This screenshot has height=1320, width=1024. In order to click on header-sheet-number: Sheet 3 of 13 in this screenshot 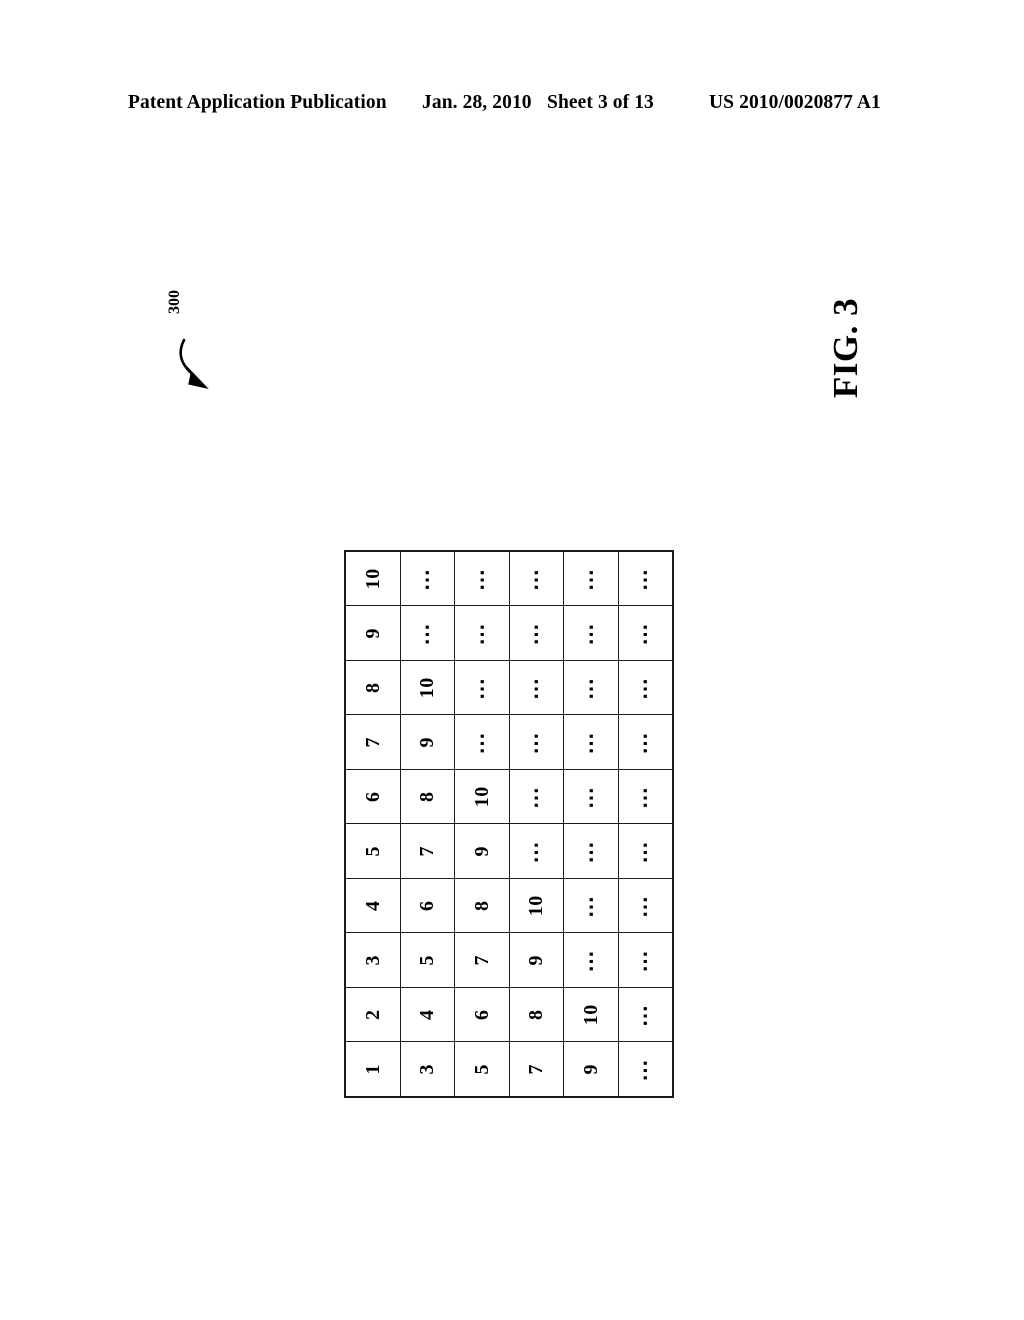, I will do `click(600, 102)`.